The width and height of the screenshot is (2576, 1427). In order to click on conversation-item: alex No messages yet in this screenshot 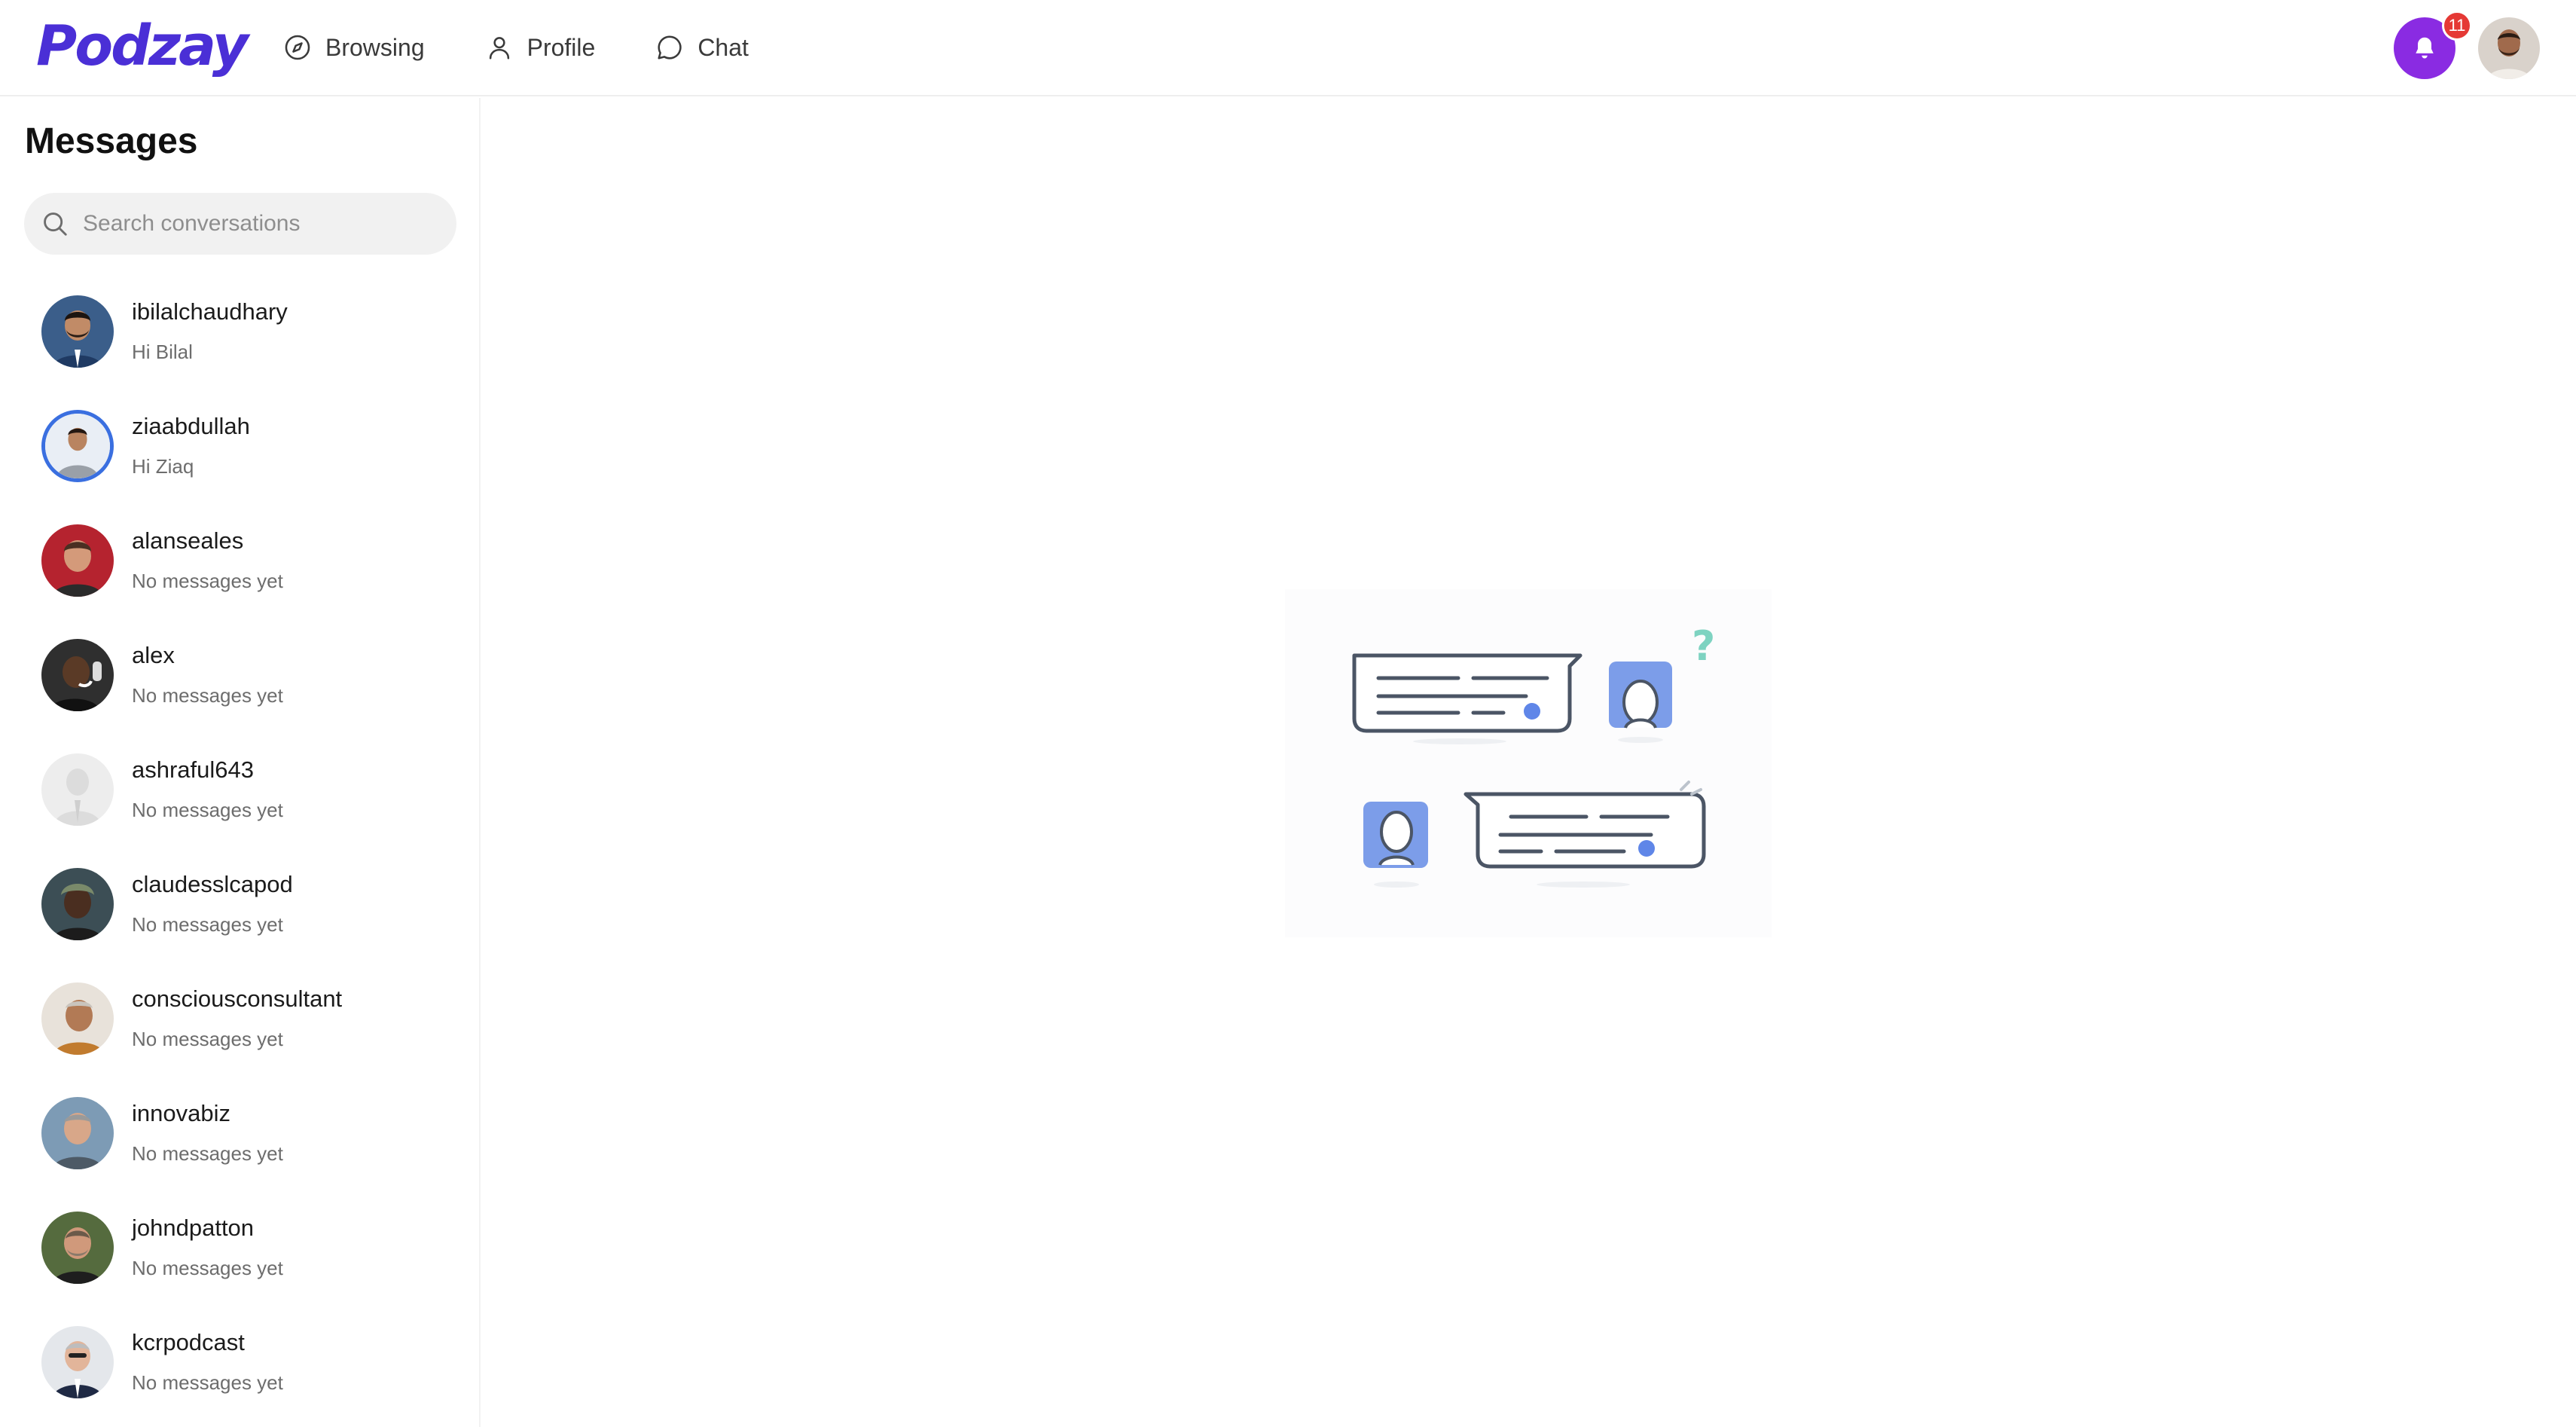, I will do `click(240, 678)`.